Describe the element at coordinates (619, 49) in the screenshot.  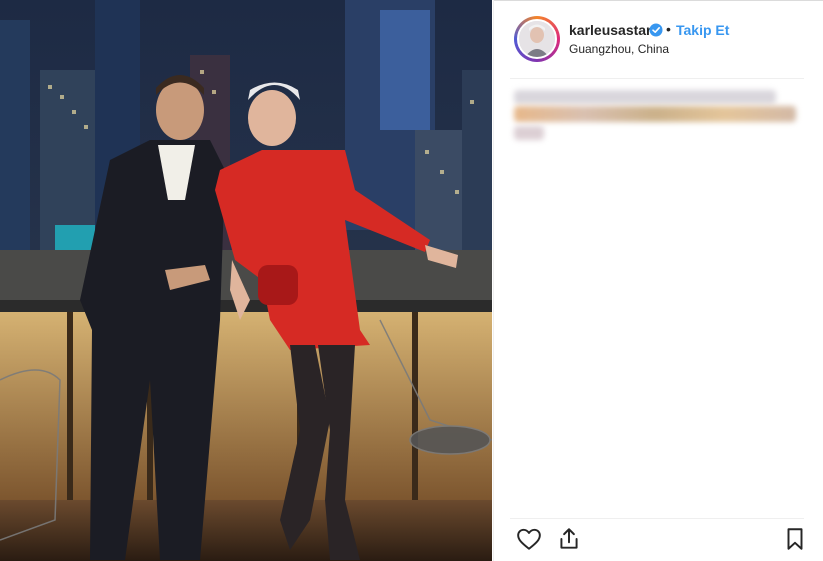
I see `location-link: Guangzhou, China` at that location.